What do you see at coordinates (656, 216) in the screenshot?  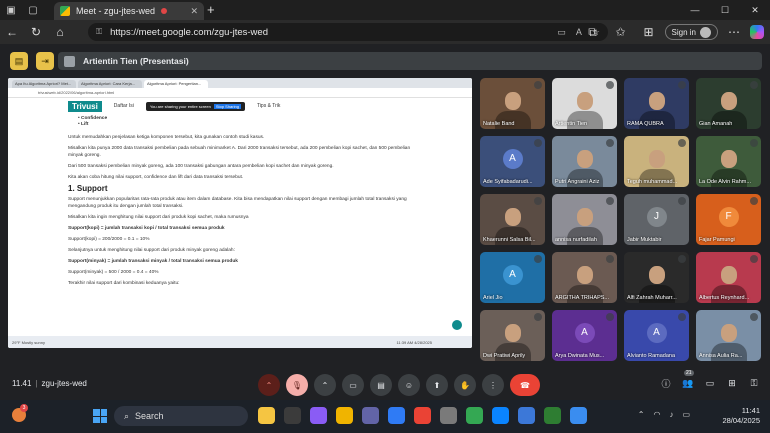 I see `participant-avatar: J` at bounding box center [656, 216].